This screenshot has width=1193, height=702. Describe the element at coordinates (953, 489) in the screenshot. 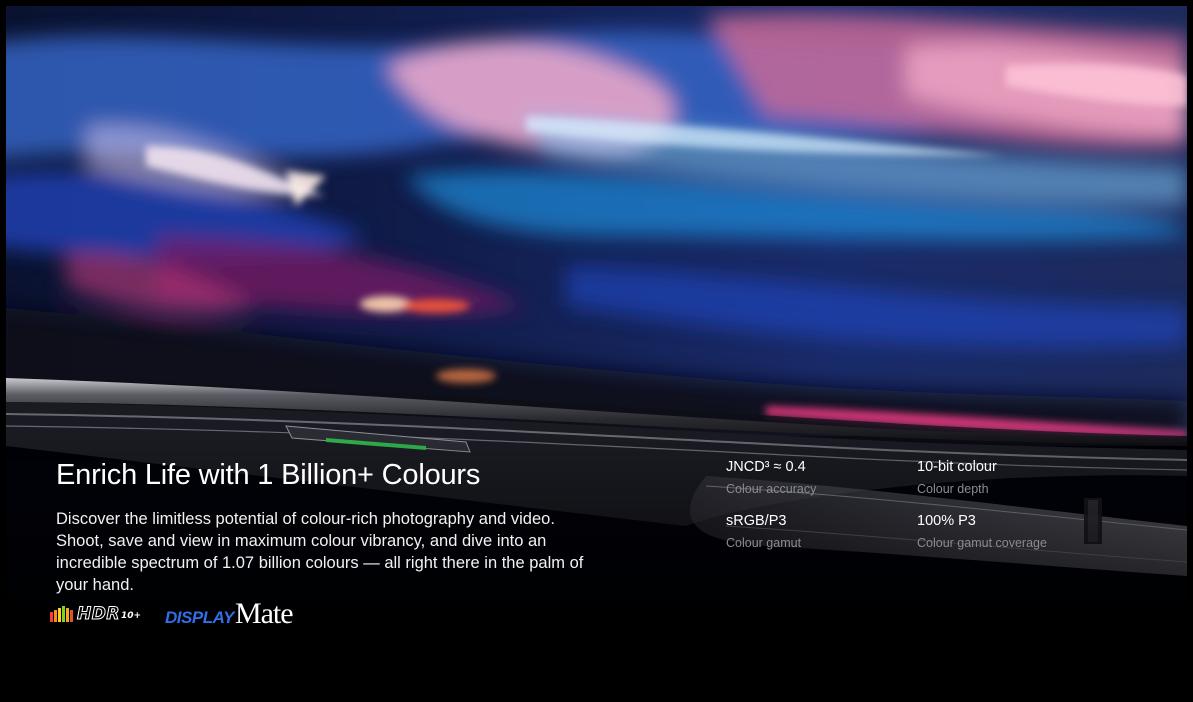

I see `spec-label: Colour depth` at that location.